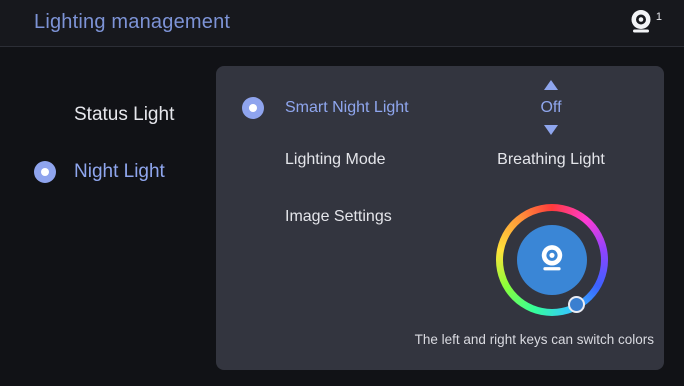  I want to click on page-title: Lighting management, so click(132, 22).